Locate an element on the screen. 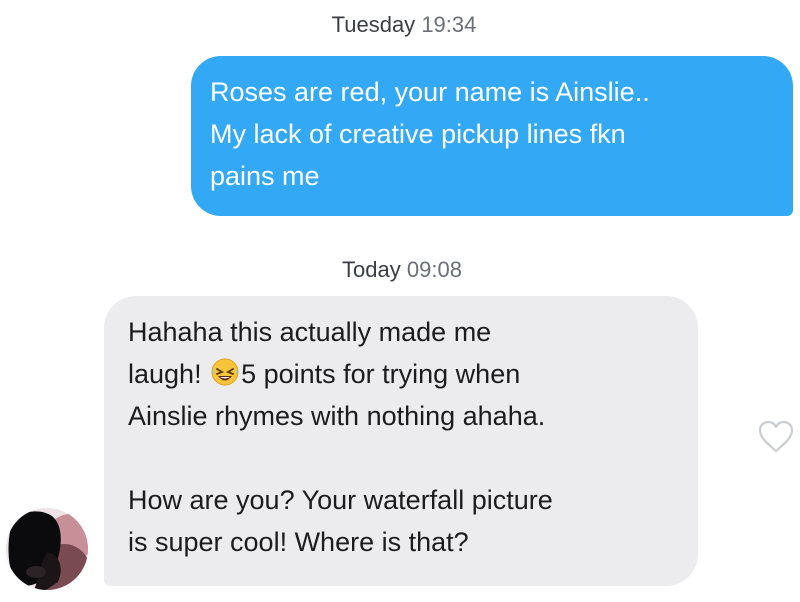 The height and width of the screenshot is (602, 800). timestamp-tuesday: Tuesday 19:34 is located at coordinates (402, 25).